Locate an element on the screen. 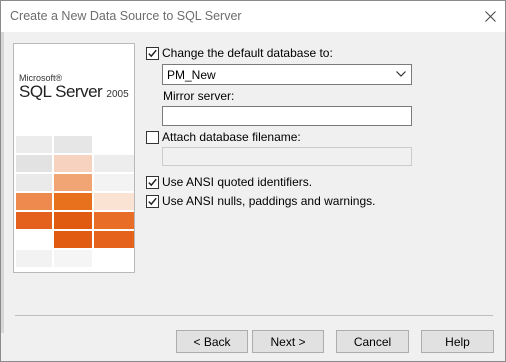  ansi-nulls-label: Use ANSI nulls, paddings and warnings. is located at coordinates (268, 201).